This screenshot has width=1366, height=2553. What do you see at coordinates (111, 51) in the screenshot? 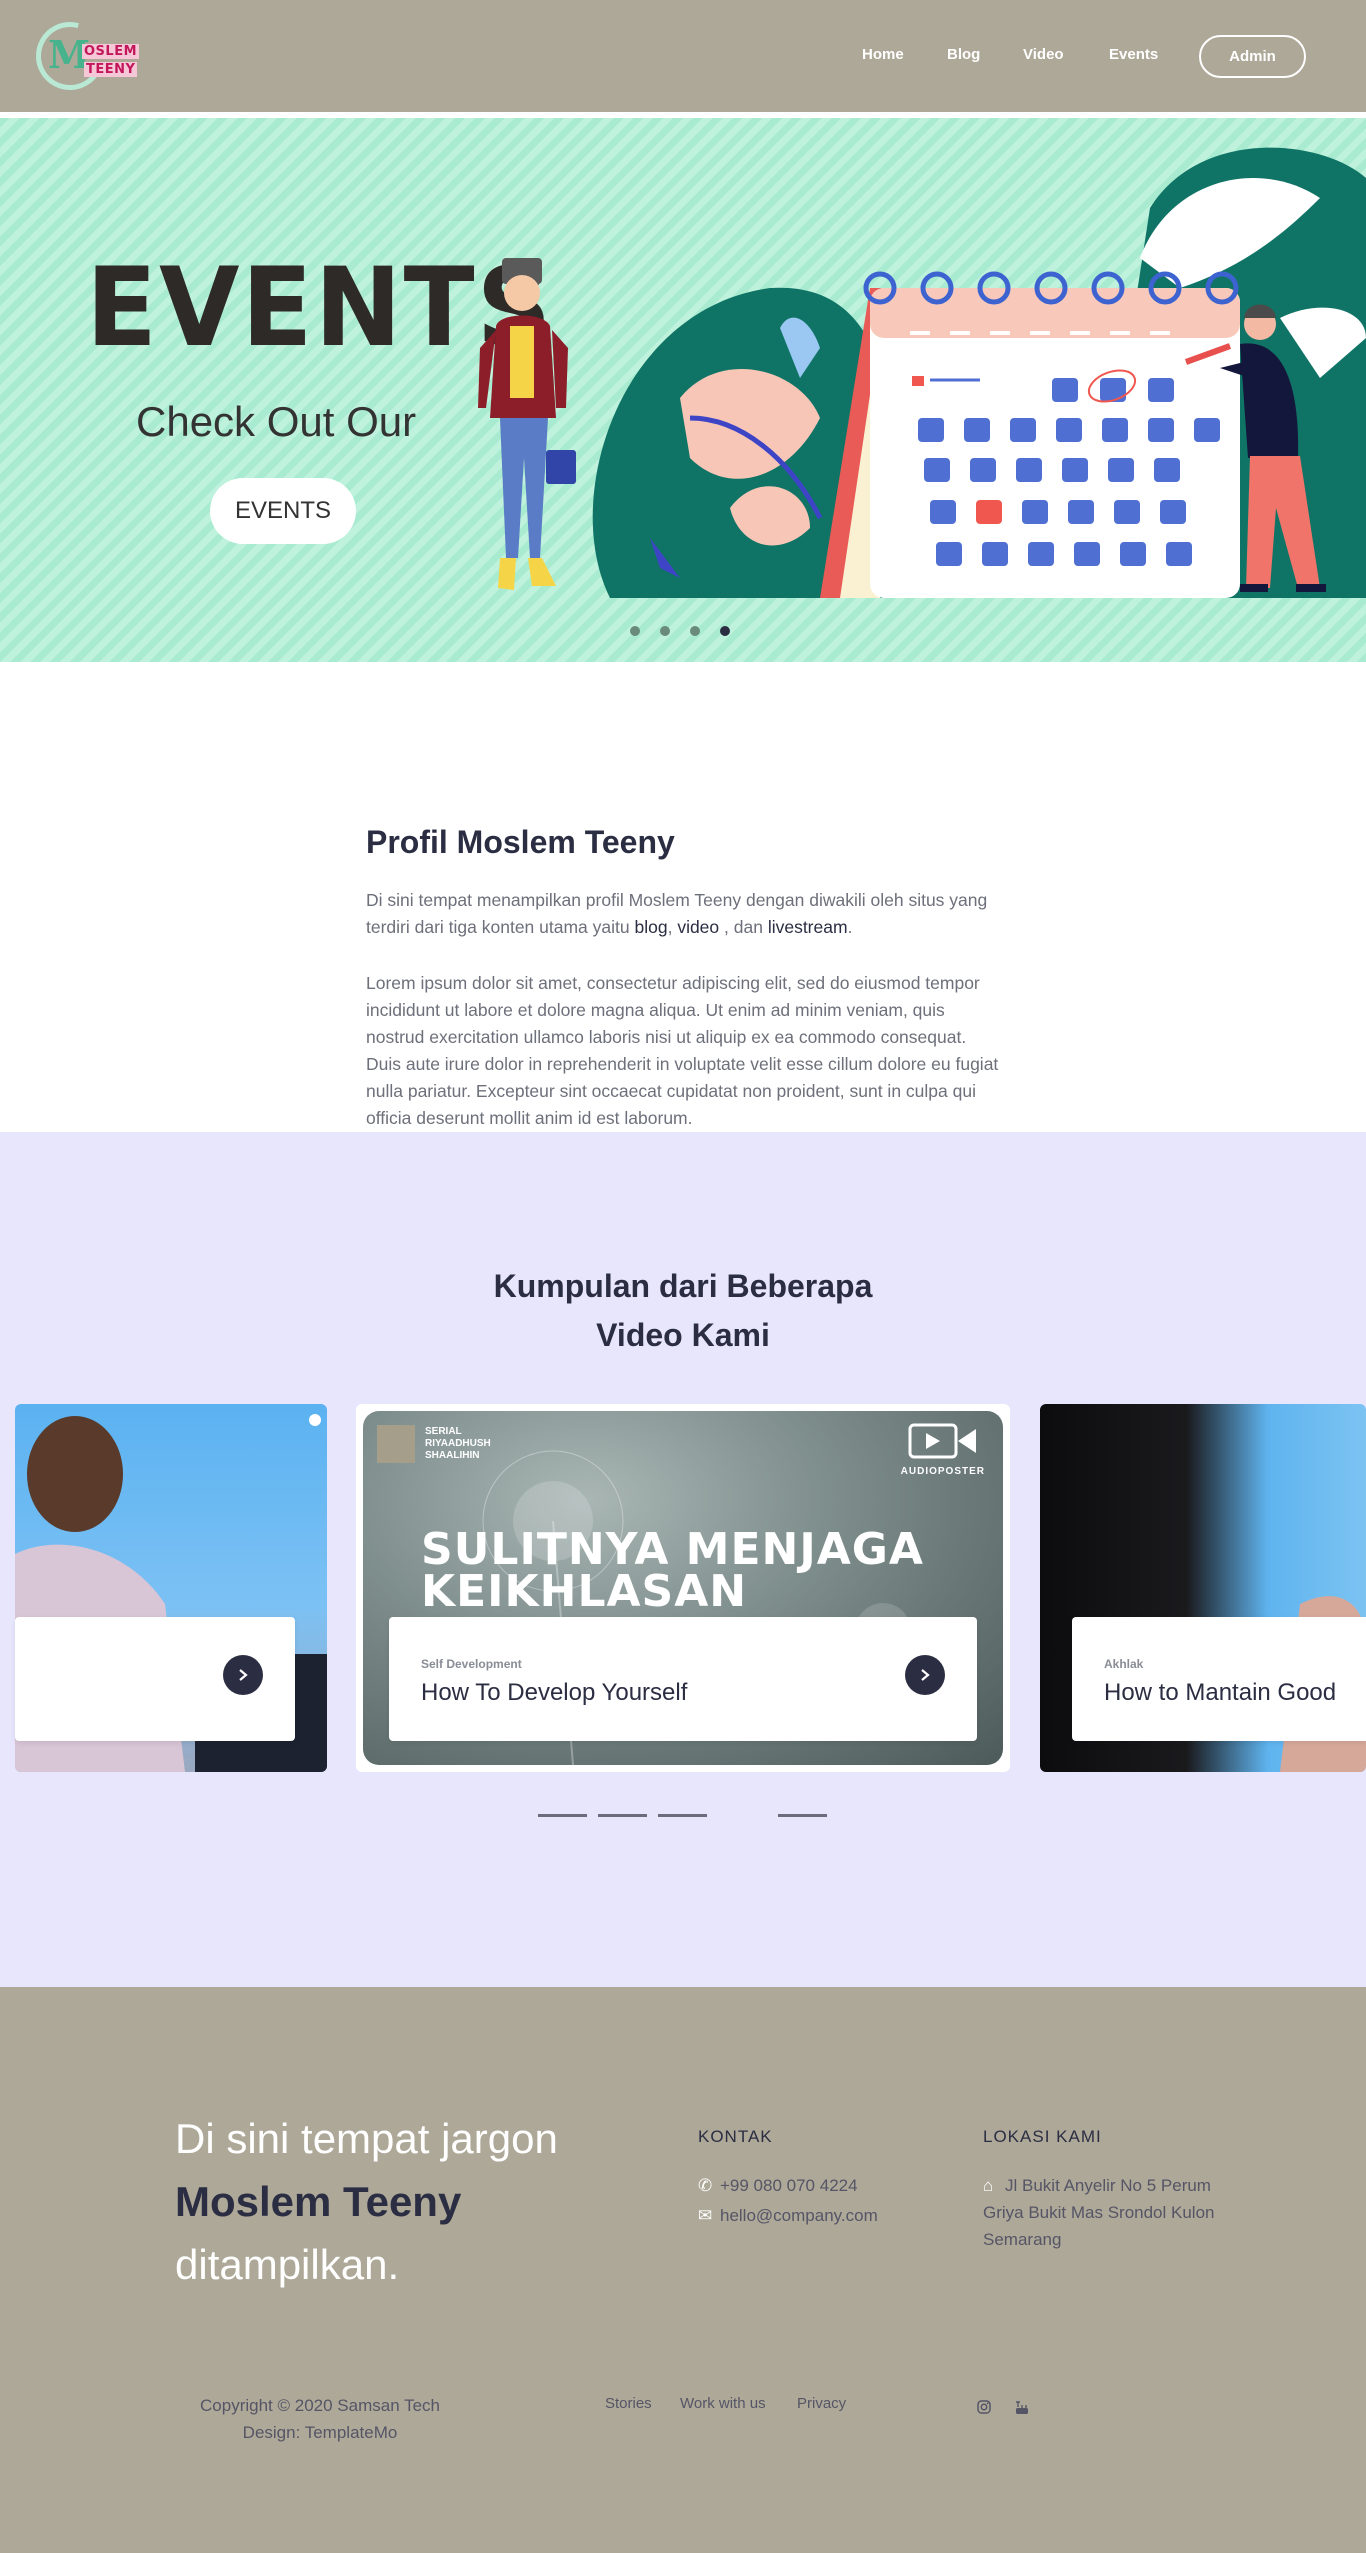
I see `logo-line-1: OSLEM` at bounding box center [111, 51].